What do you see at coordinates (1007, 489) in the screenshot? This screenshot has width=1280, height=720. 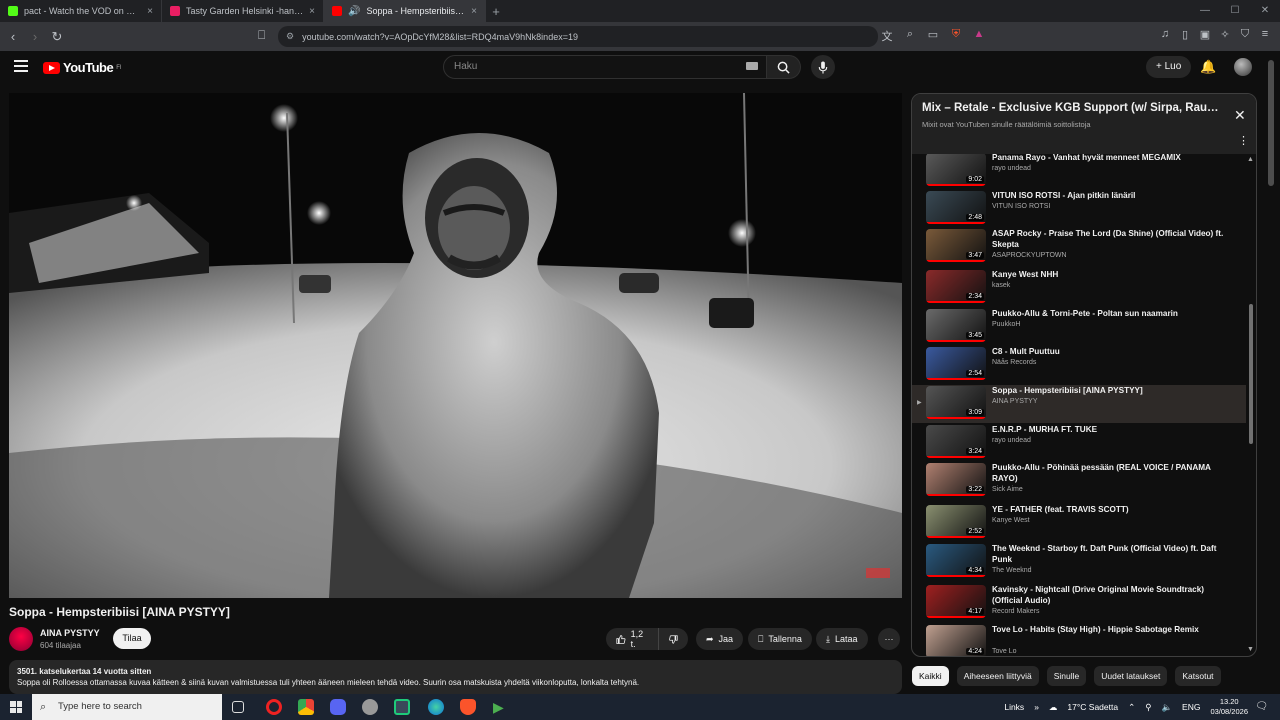 I see `playlist-item-channel: Sick Aime` at bounding box center [1007, 489].